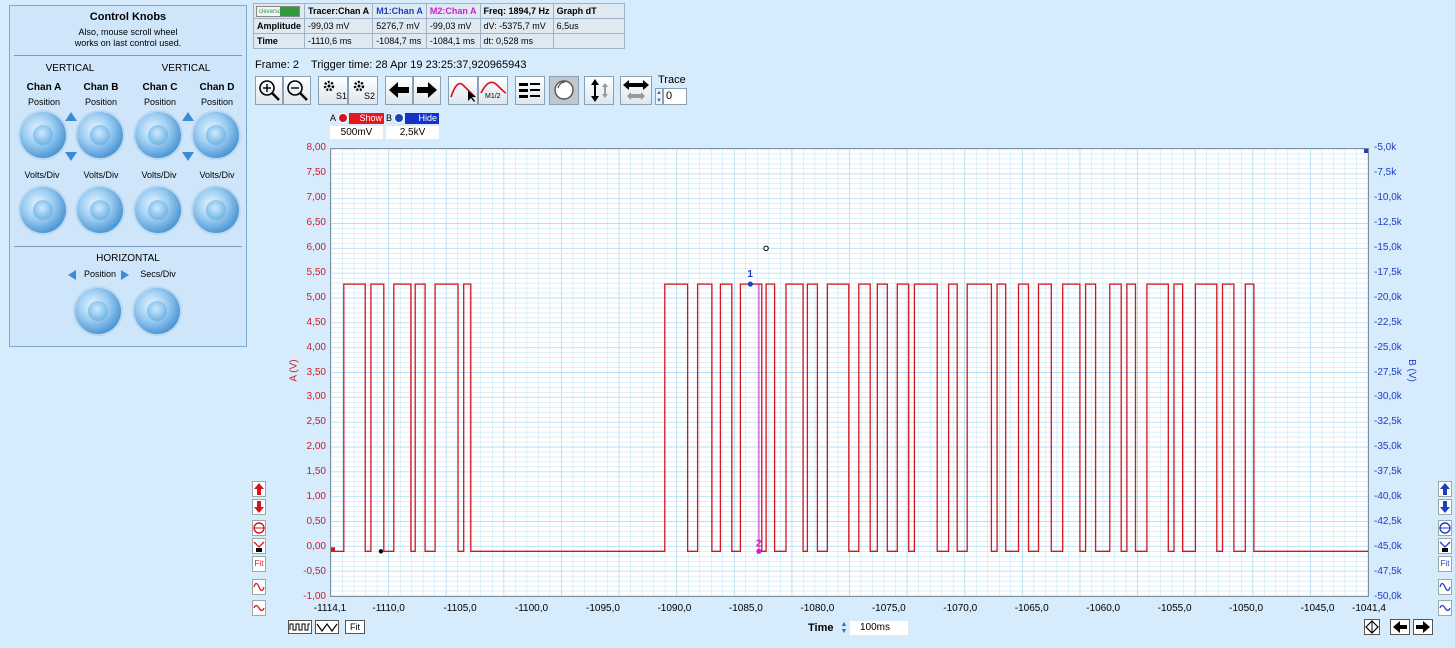  Describe the element at coordinates (399, 90) in the screenshot. I see `scroll-left-button` at that location.